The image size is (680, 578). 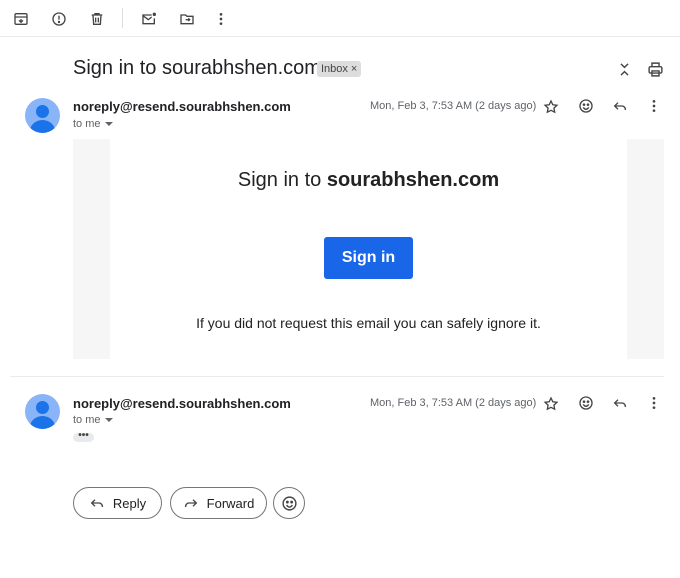 I want to click on reply-label: Reply, so click(x=129, y=503).